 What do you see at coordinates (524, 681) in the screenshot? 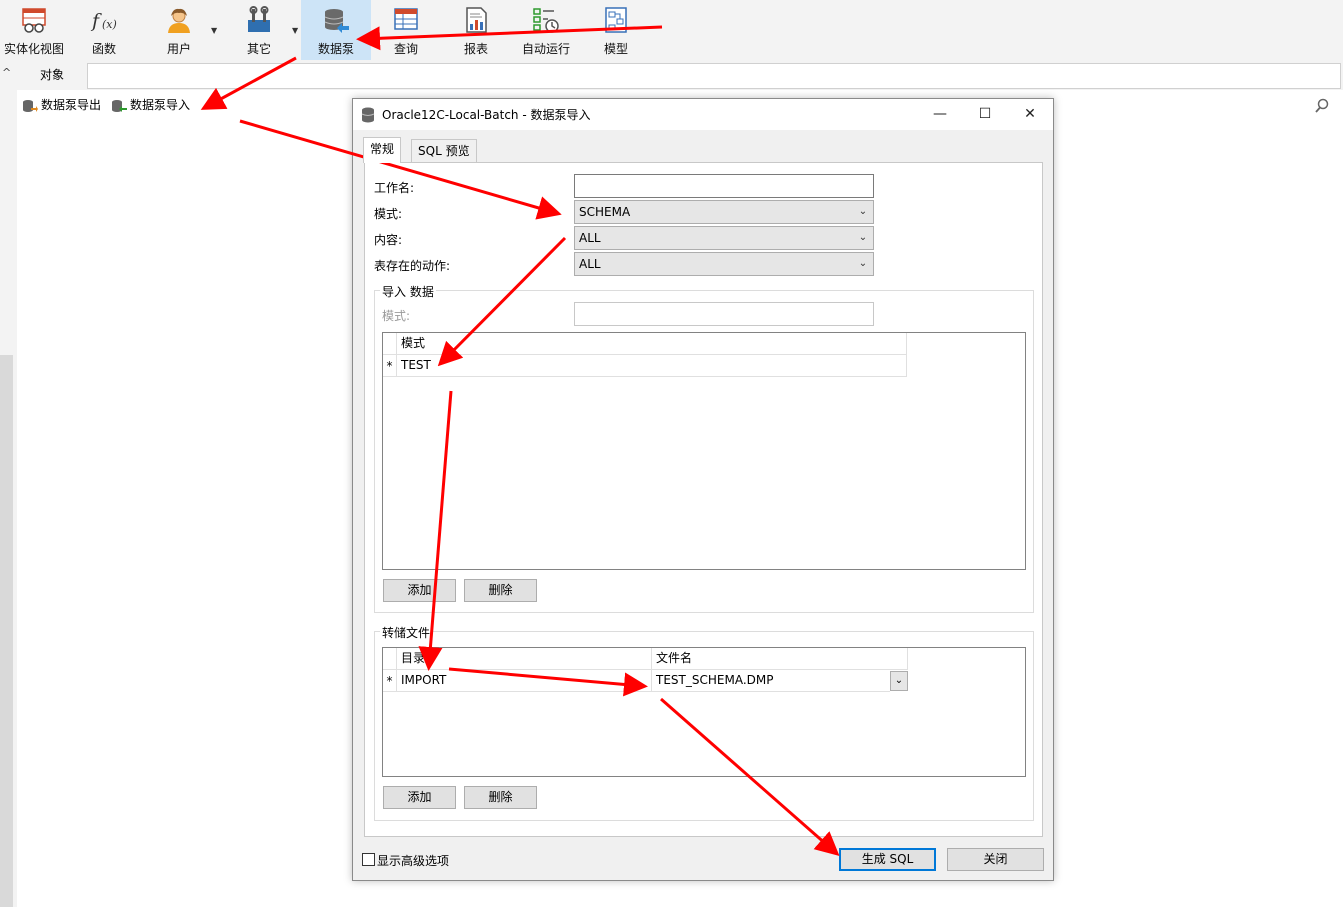
I see `directory-cell: IMPORT` at bounding box center [524, 681].